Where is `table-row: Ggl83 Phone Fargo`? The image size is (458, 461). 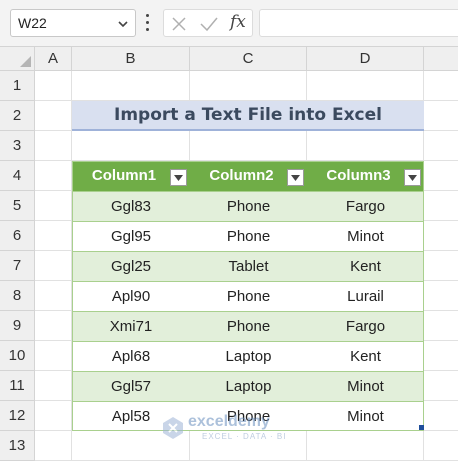 table-row: Ggl83 Phone Fargo is located at coordinates (248, 206).